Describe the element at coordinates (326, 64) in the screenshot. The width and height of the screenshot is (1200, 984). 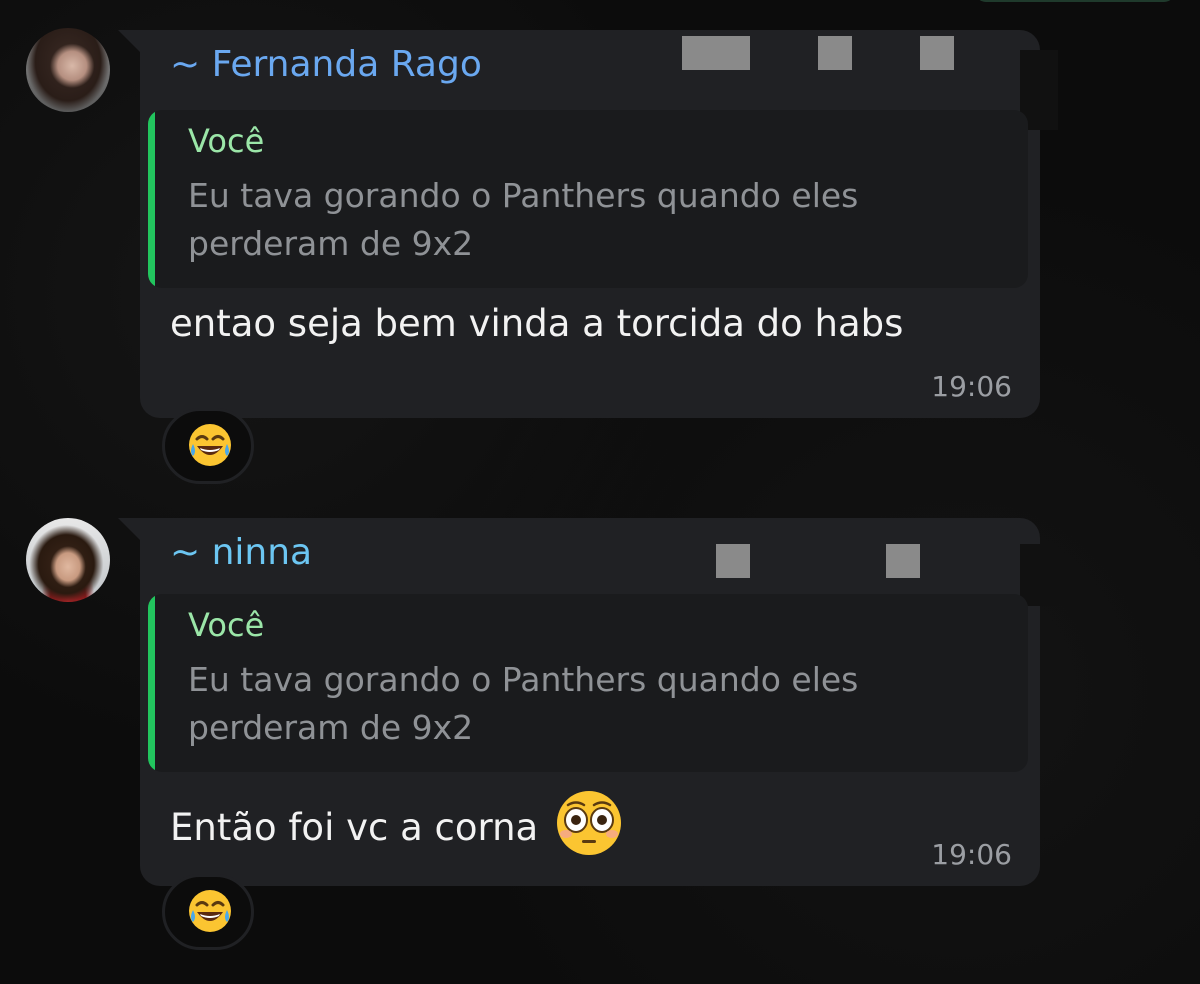
I see `sender-name: ~ Fernanda Rago` at that location.